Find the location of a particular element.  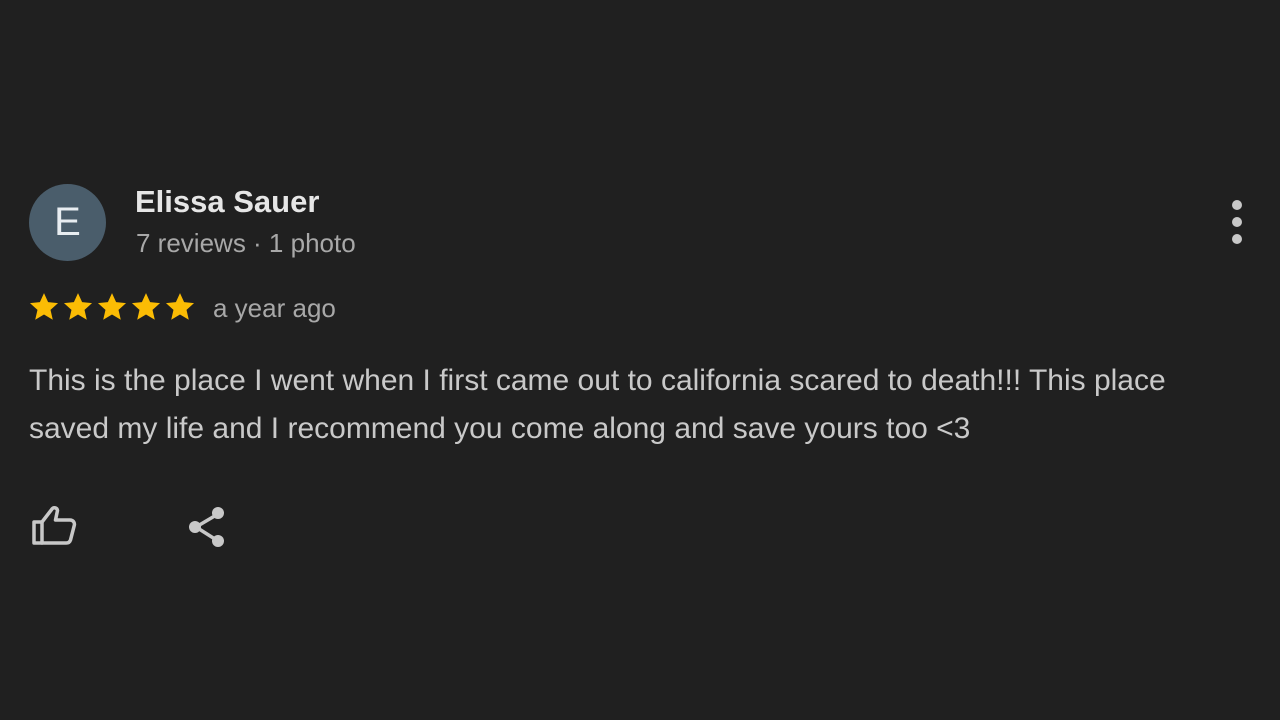

author-name: Elissa Sauer is located at coordinates (227, 202).